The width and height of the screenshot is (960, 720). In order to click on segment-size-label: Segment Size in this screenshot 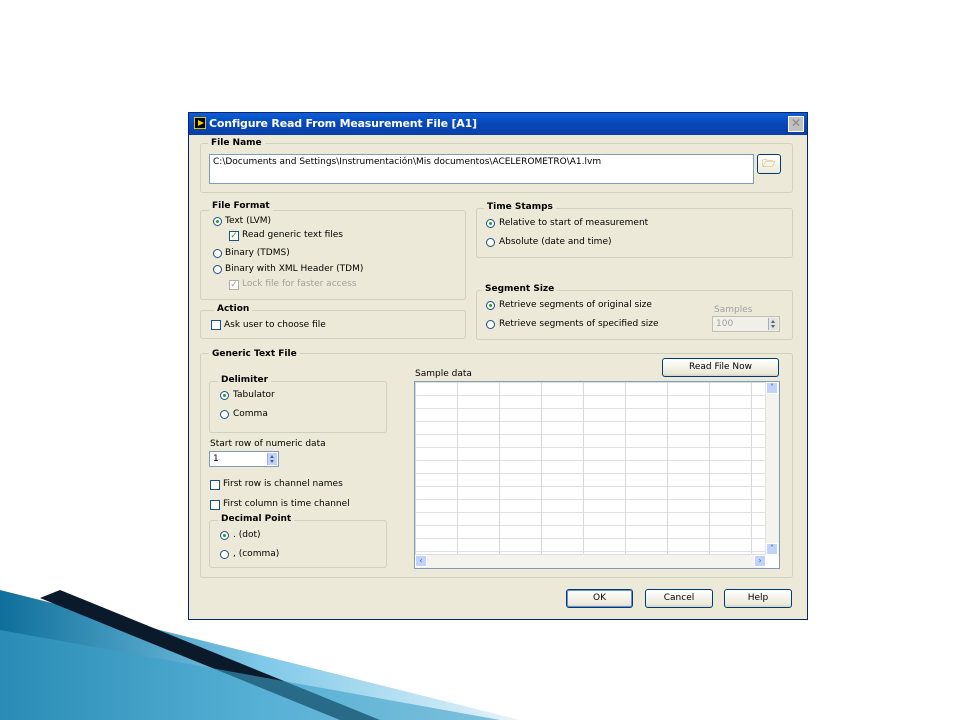, I will do `click(520, 289)`.